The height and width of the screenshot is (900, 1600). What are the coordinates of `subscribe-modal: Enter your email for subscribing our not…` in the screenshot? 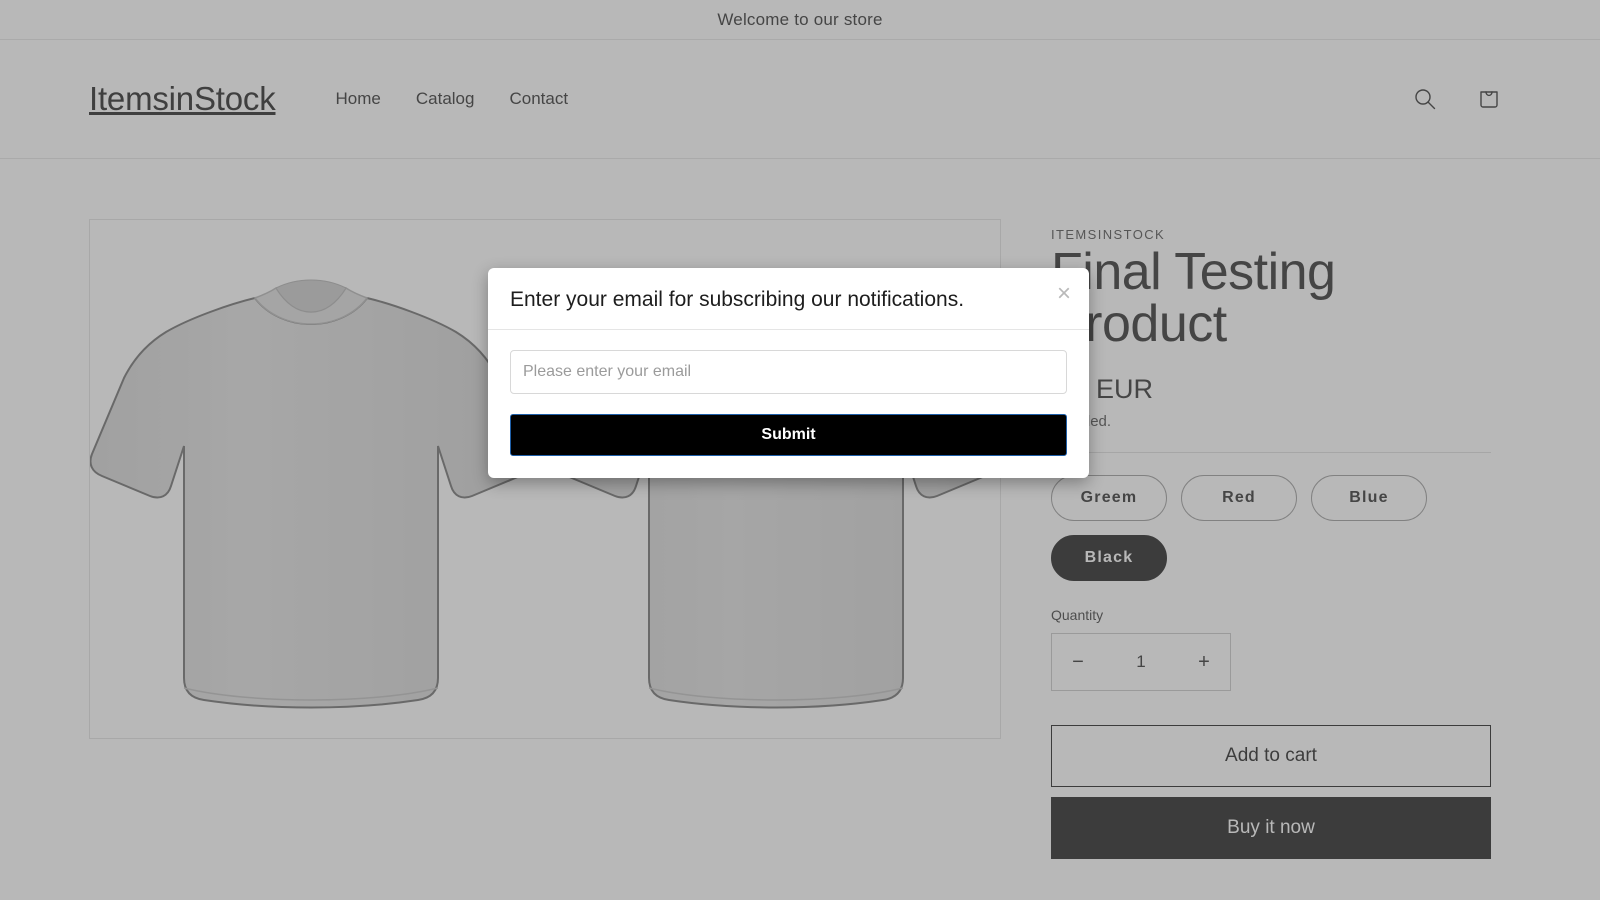 It's located at (788, 373).